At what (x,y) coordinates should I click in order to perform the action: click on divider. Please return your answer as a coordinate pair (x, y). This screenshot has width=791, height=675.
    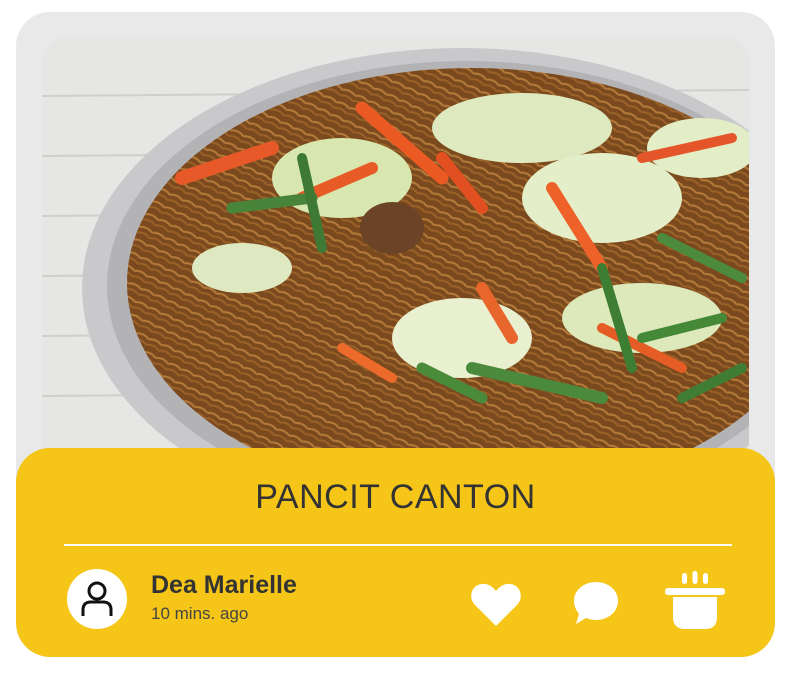
    Looking at the image, I should click on (398, 545).